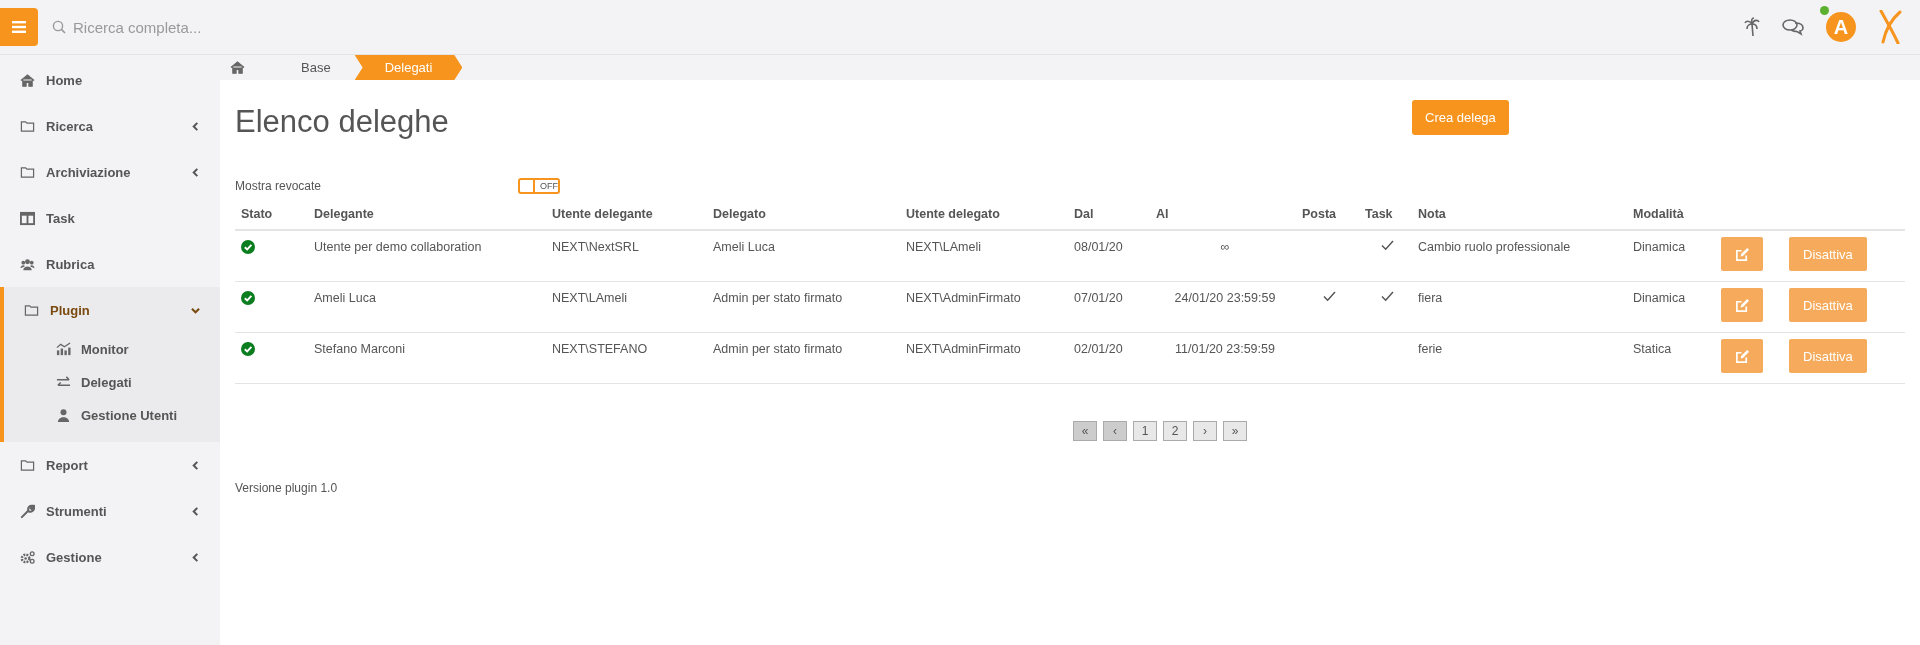 The width and height of the screenshot is (1920, 645). Describe the element at coordinates (1175, 431) in the screenshot. I see `page-button: 2` at that location.